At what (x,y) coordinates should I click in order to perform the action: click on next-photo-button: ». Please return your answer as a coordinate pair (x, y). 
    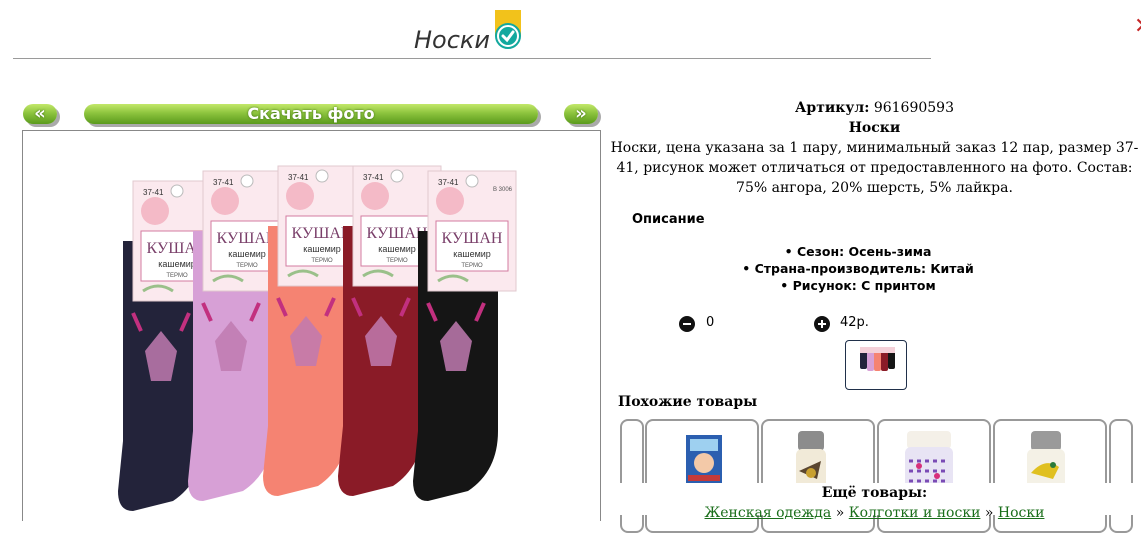
    Looking at the image, I should click on (581, 114).